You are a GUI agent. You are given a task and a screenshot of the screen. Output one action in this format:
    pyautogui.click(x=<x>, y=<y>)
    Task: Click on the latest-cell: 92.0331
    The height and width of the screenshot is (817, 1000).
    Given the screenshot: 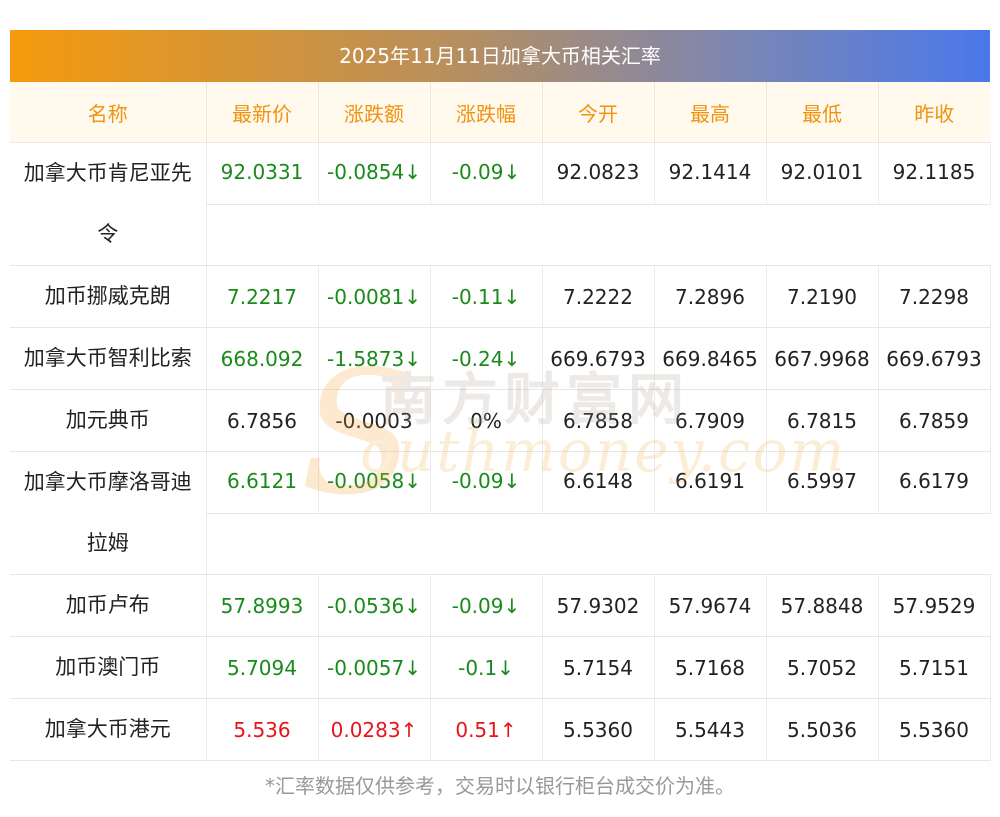 What is the action you would take?
    pyautogui.click(x=262, y=173)
    